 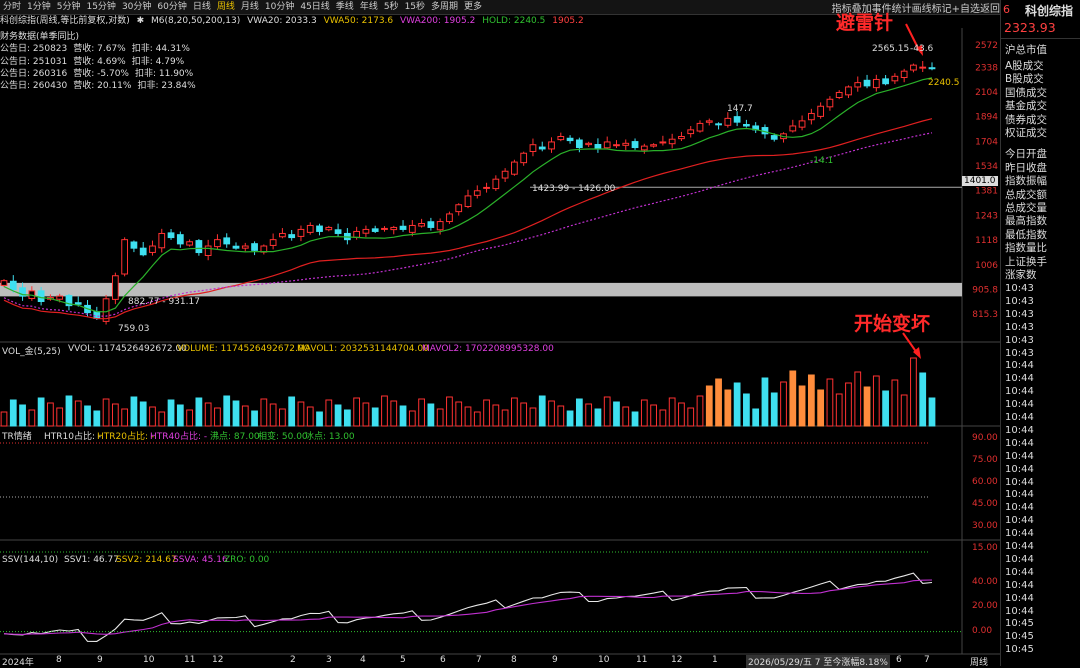 I want to click on rp-item: 昨日收盘, so click(x=1026, y=168).